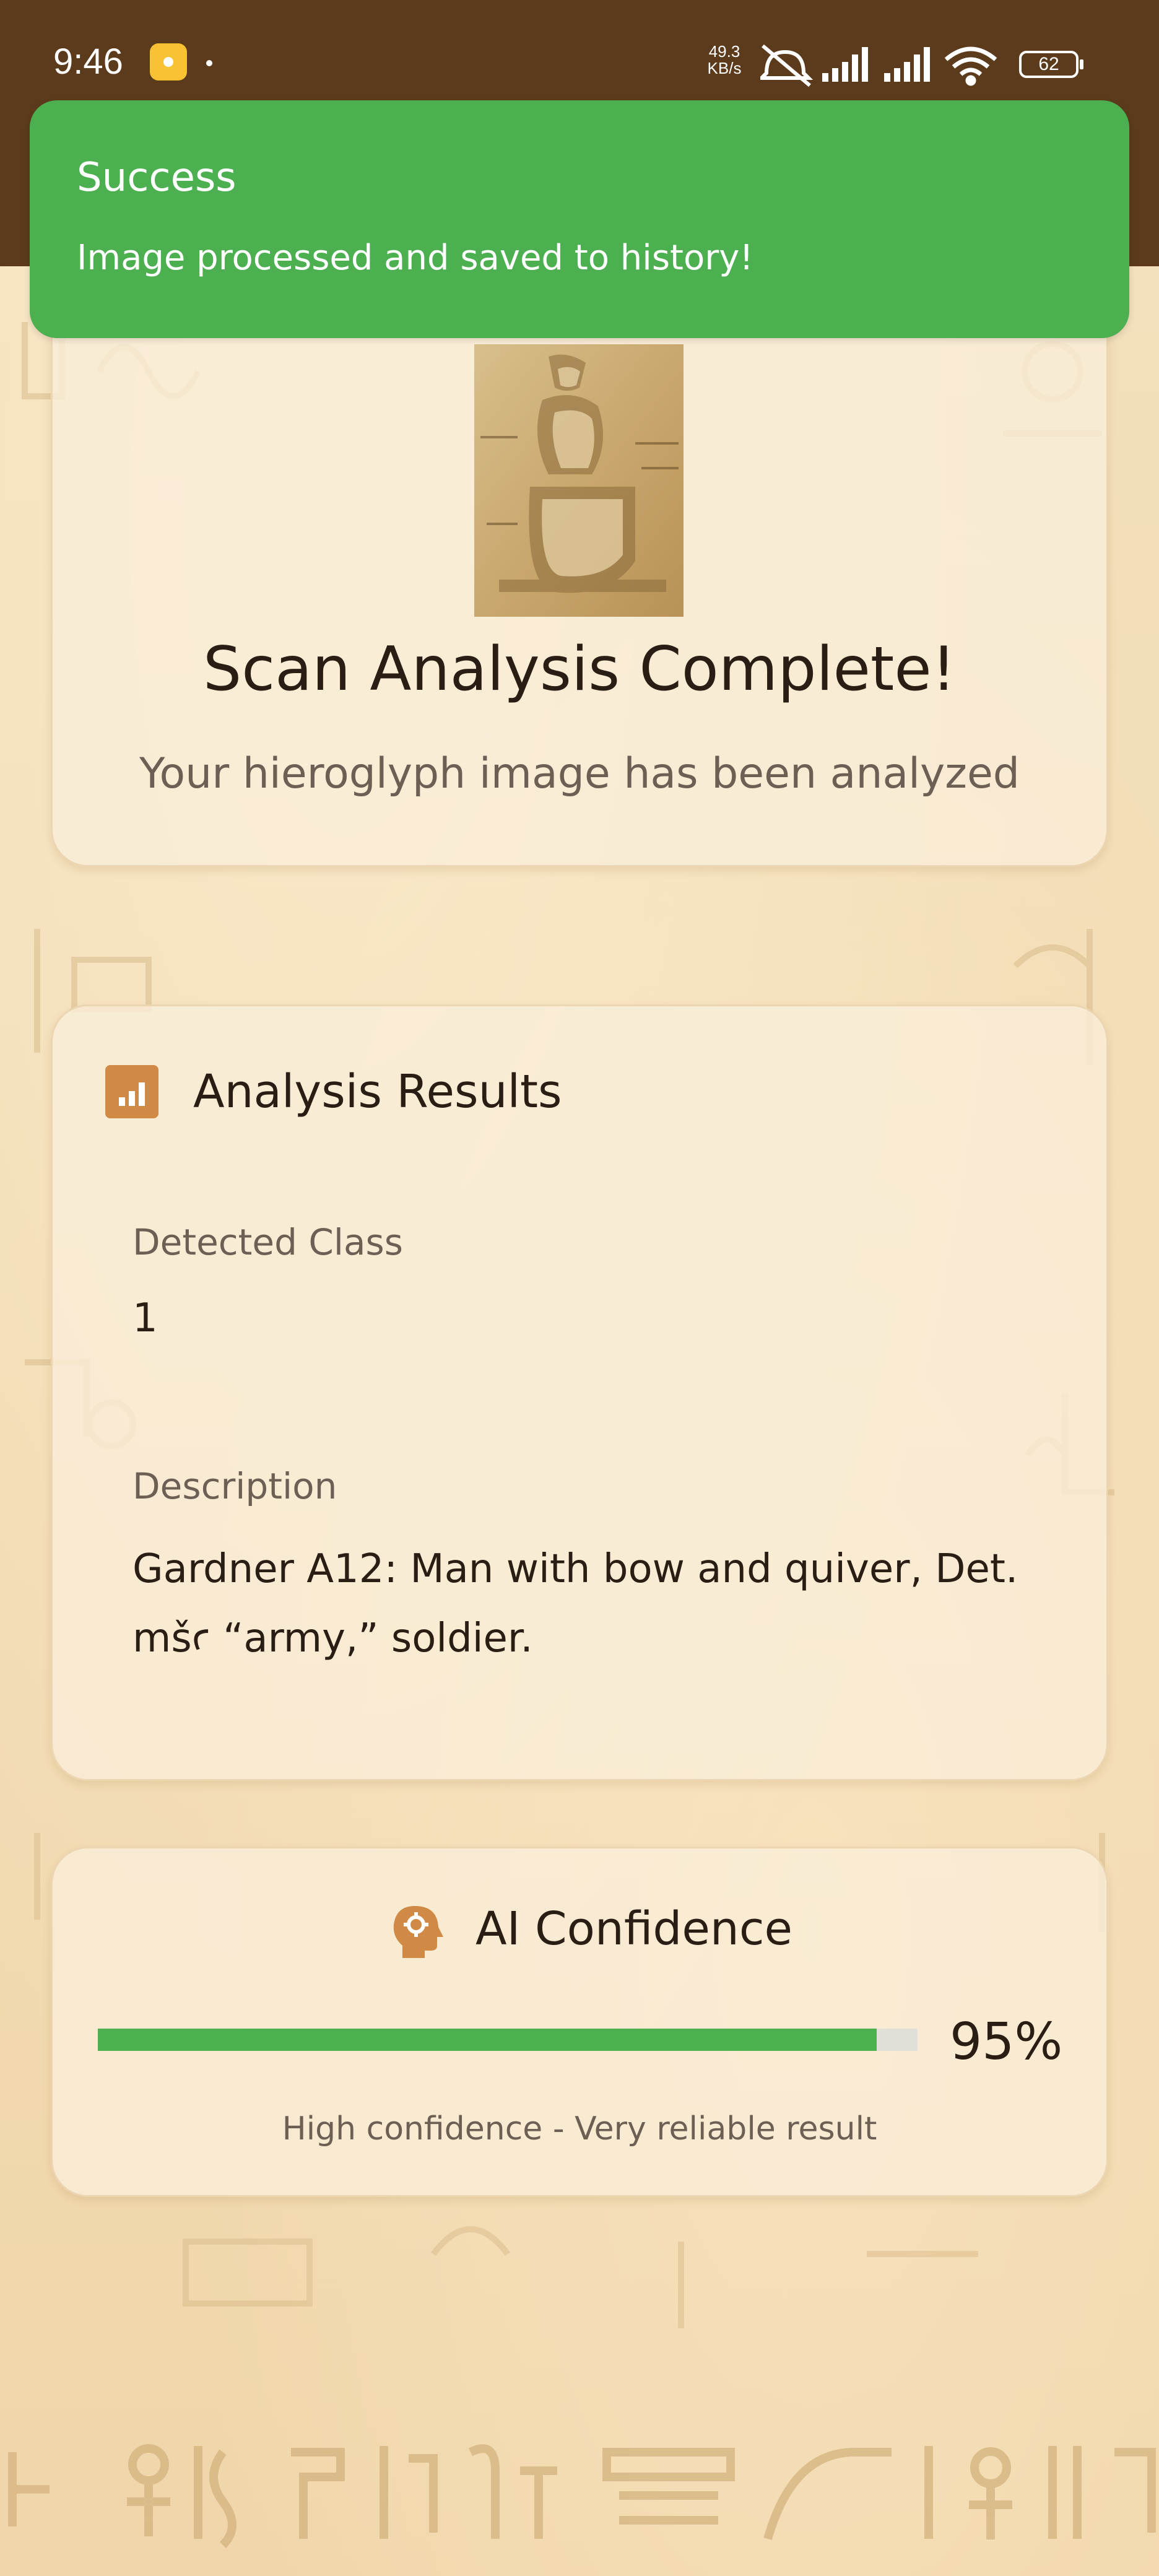 The image size is (1159, 2576). What do you see at coordinates (377, 1091) in the screenshot?
I see `analysis-results-title: Analysis Results` at bounding box center [377, 1091].